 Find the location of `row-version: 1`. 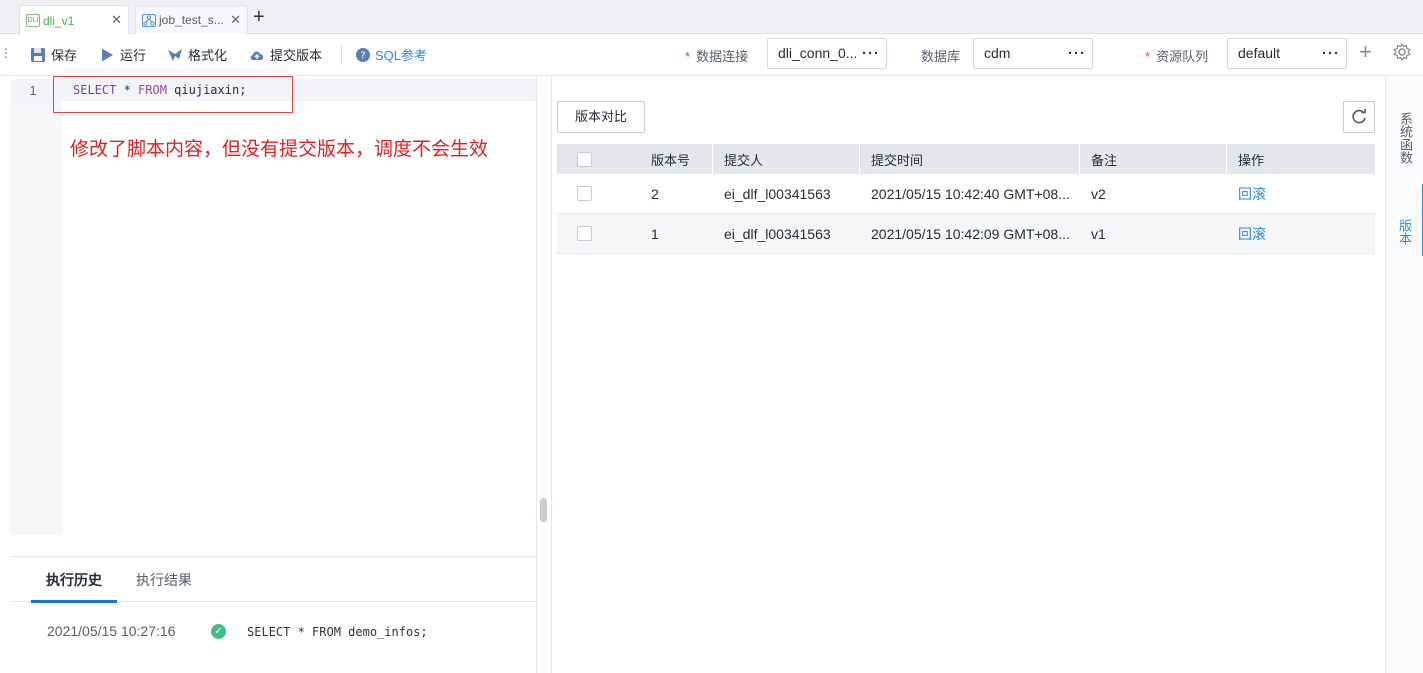

row-version: 1 is located at coordinates (655, 233).